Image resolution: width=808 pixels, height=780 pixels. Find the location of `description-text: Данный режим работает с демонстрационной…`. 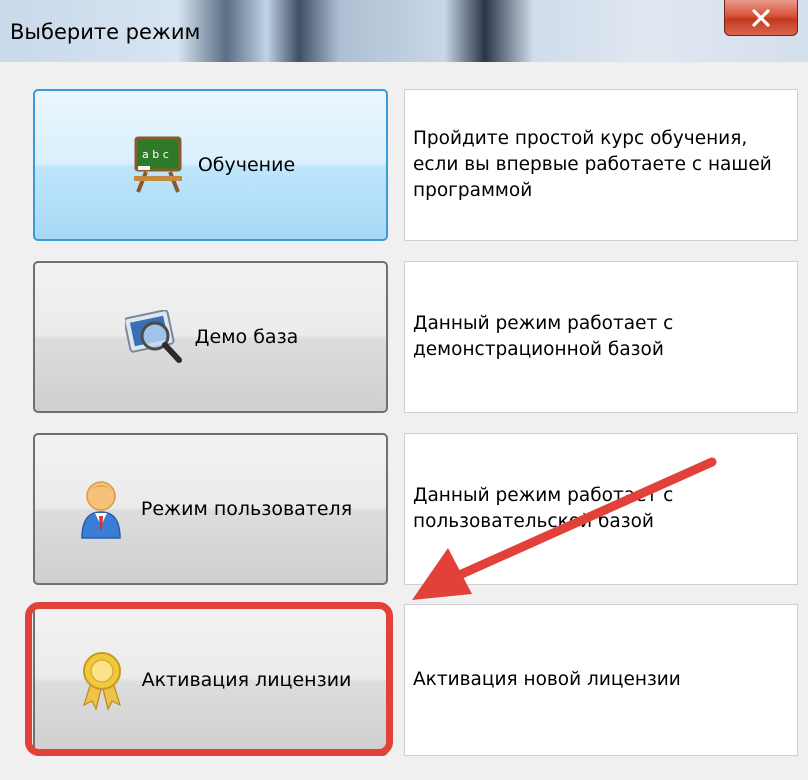

description-text: Данный режим работает с демонстрационной… is located at coordinates (543, 336).